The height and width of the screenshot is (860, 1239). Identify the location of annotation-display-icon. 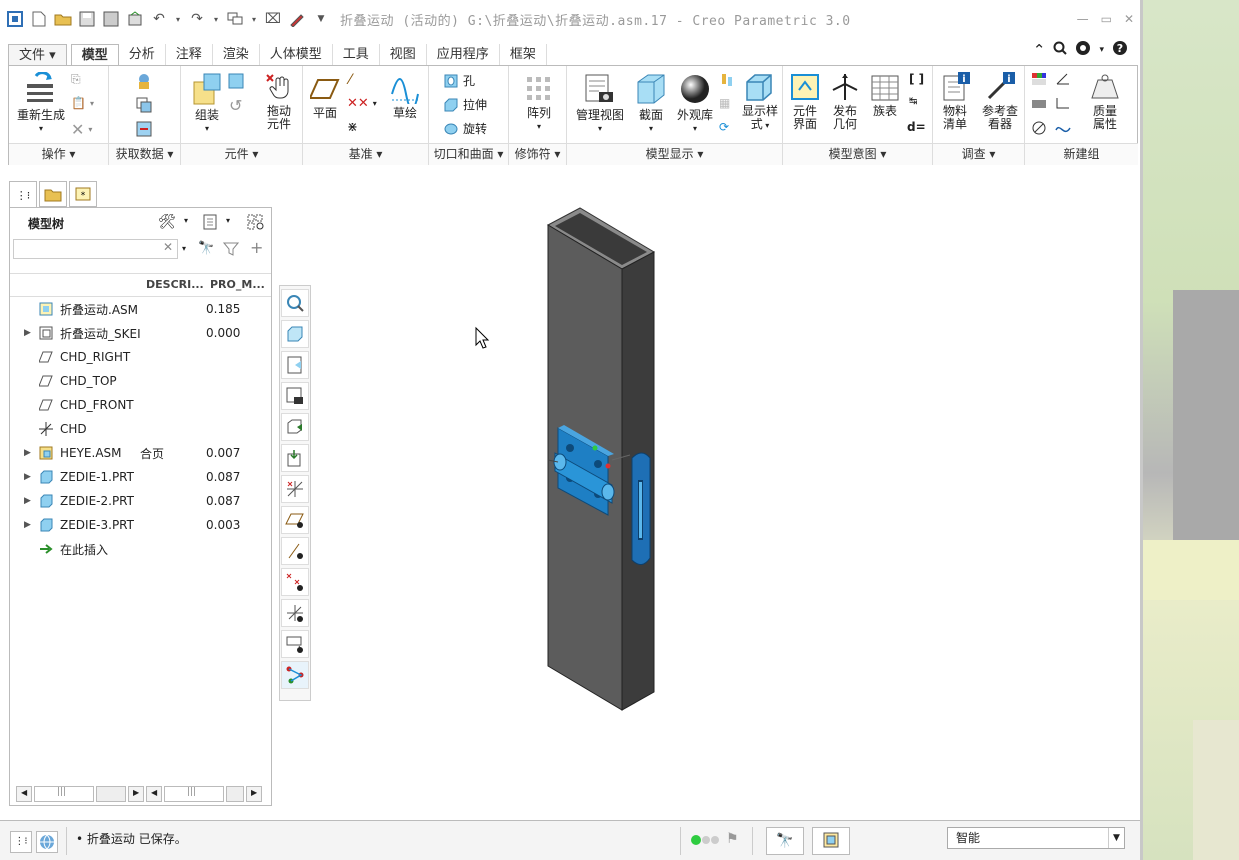
(295, 644).